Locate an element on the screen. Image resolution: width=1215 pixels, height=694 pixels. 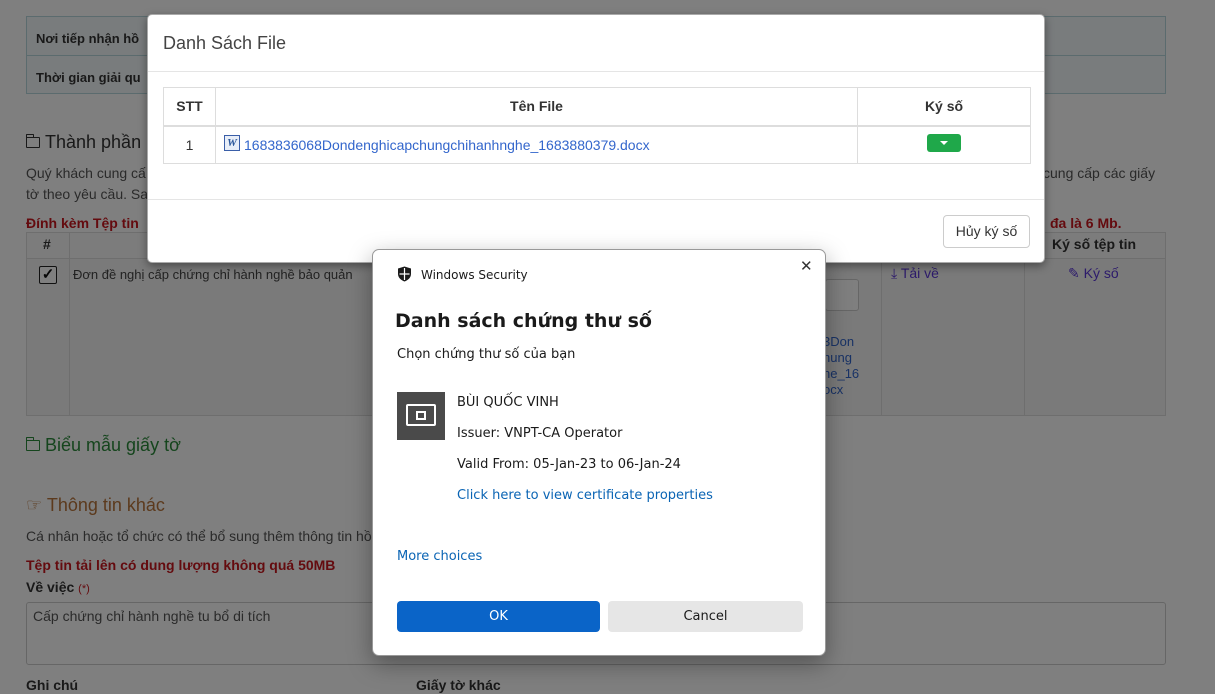
ok-button: OK is located at coordinates (498, 616).